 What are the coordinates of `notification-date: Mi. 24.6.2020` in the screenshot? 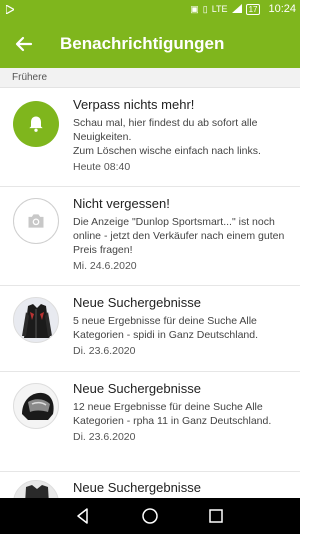 It's located at (105, 266).